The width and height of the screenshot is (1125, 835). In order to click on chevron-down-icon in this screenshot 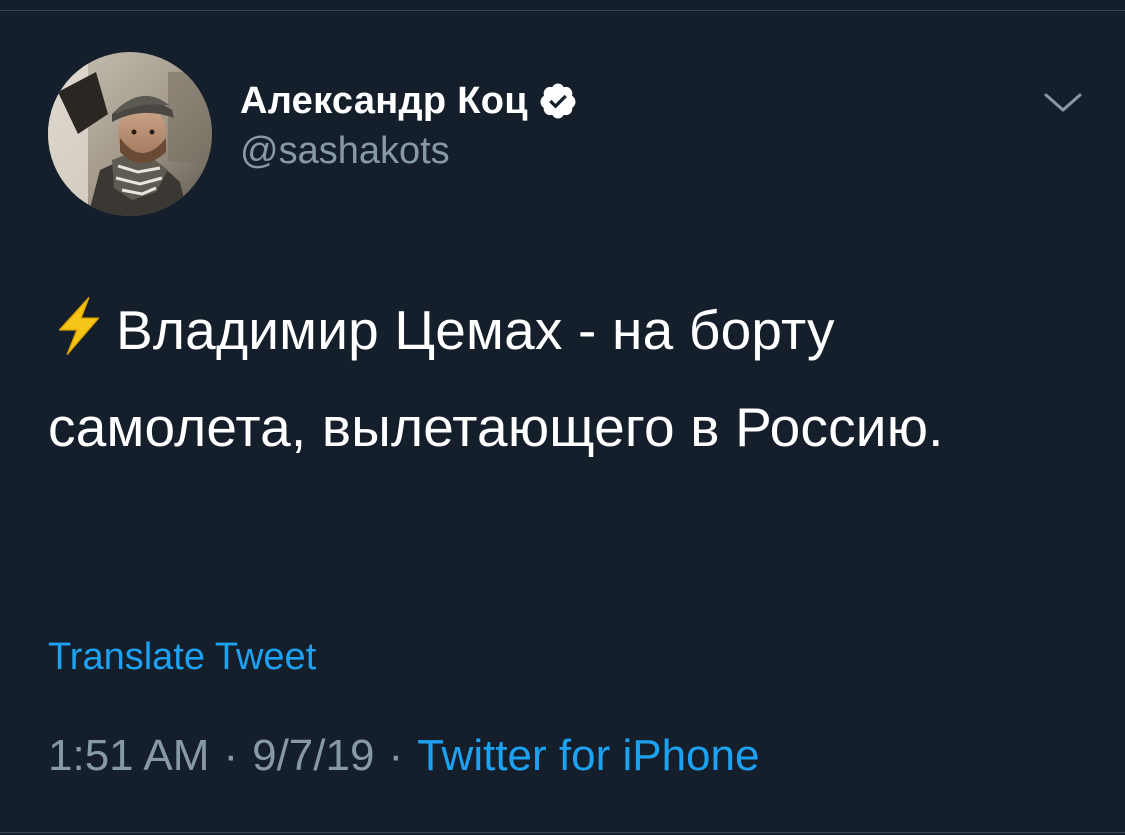, I will do `click(1063, 102)`.